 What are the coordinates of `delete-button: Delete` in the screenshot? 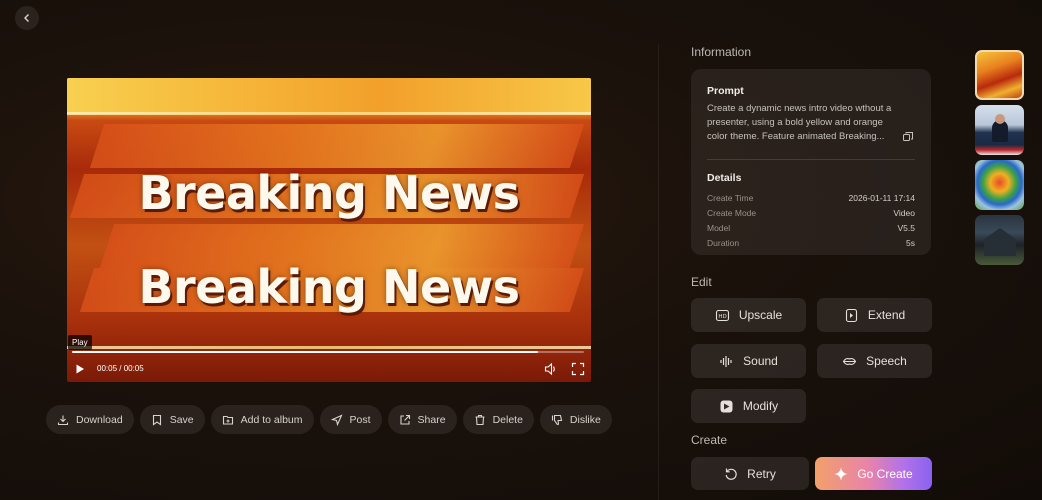 It's located at (498, 419).